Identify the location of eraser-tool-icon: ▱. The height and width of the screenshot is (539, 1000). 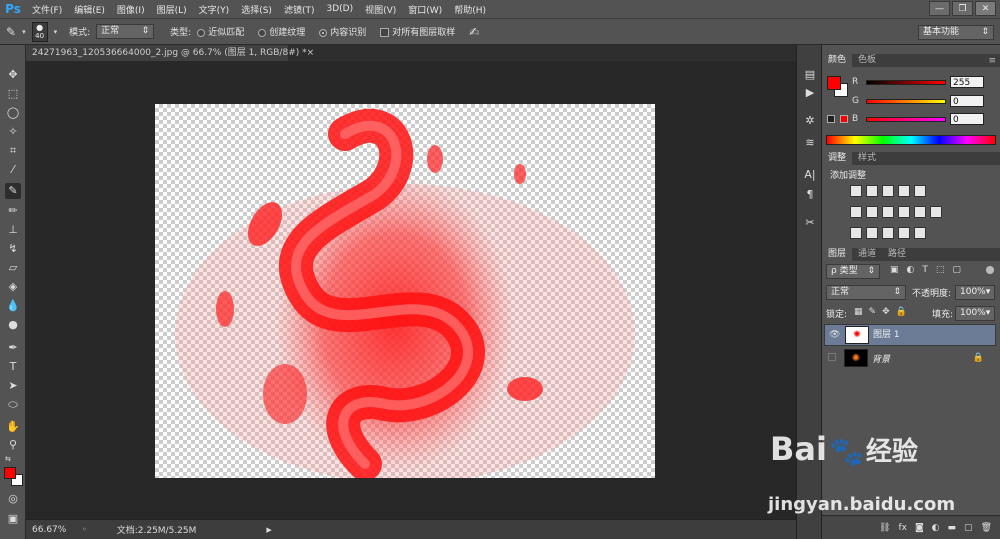
(13, 268).